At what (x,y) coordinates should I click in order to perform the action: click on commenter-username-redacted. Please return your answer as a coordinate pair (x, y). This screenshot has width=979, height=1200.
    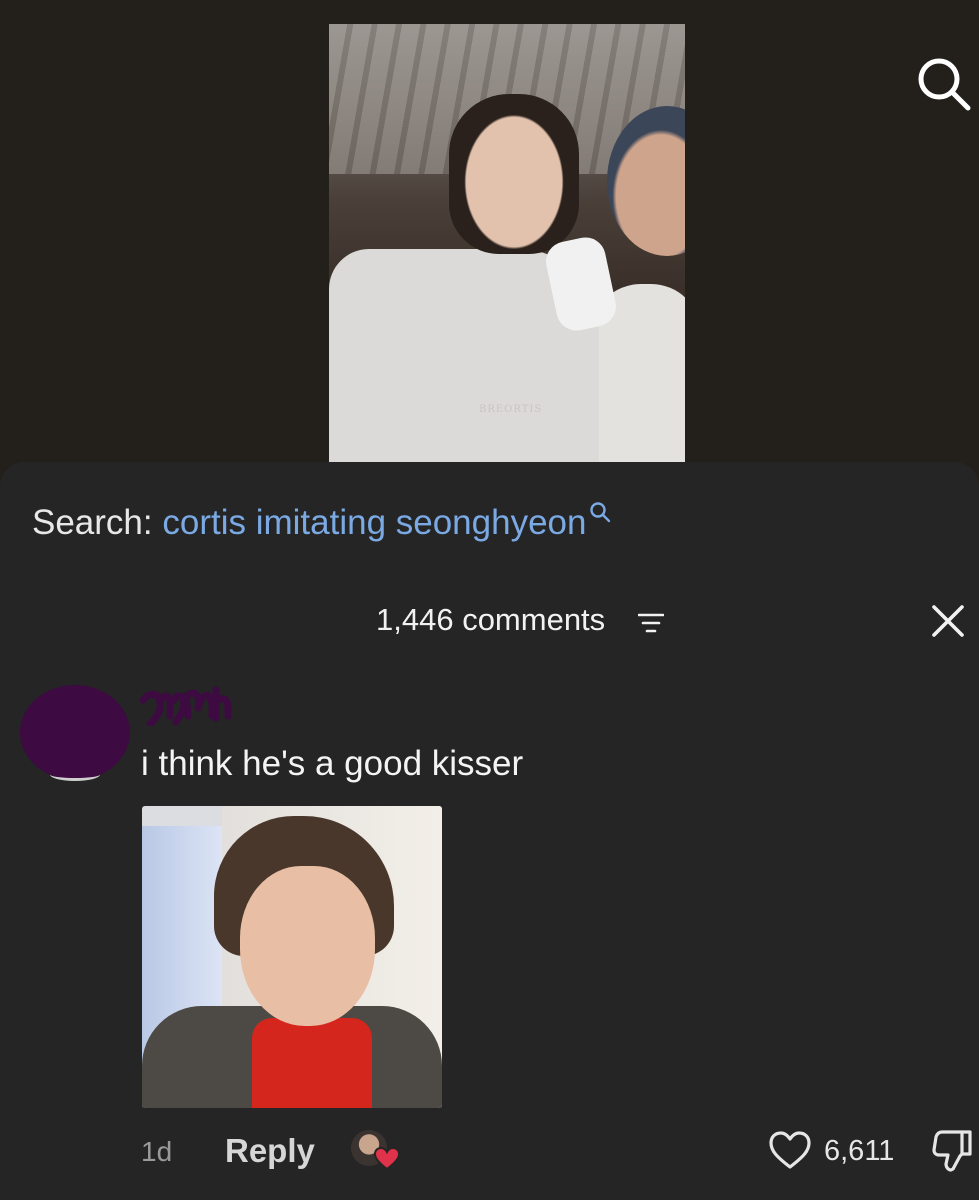
    Looking at the image, I should click on (190, 706).